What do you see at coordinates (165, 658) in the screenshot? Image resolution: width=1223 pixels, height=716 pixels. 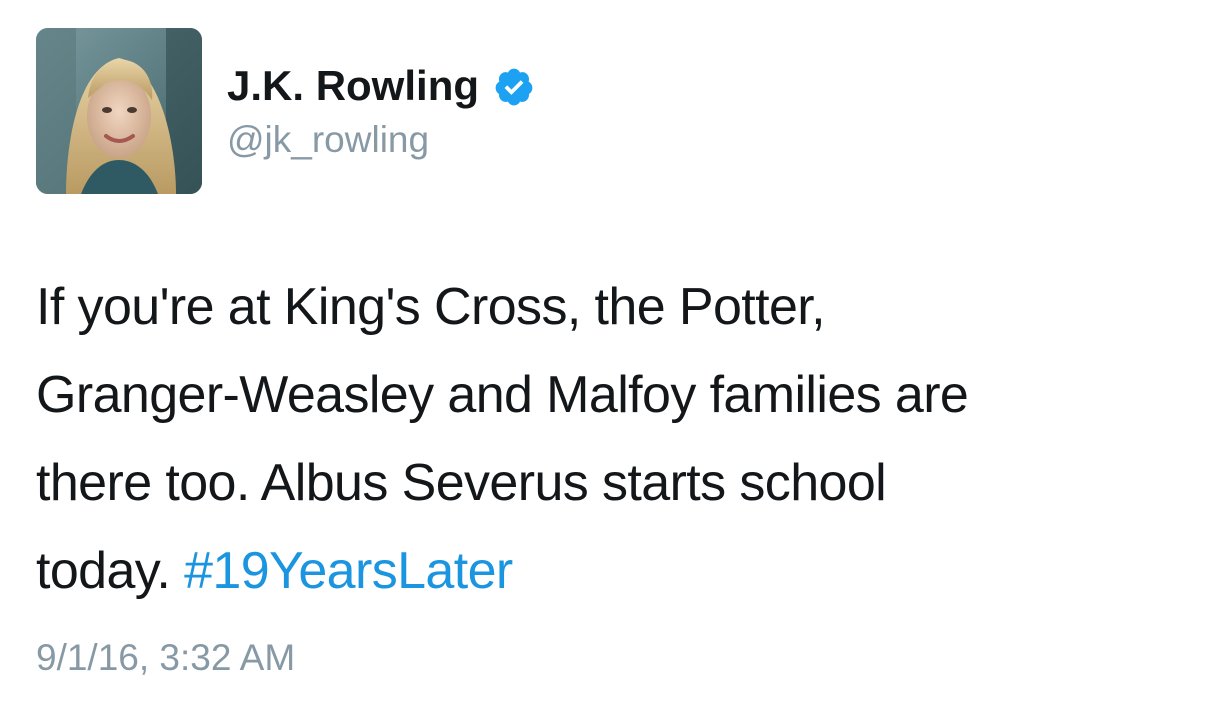 I see `tweet-timestamp: 9/1/16, 3:32 AM` at bounding box center [165, 658].